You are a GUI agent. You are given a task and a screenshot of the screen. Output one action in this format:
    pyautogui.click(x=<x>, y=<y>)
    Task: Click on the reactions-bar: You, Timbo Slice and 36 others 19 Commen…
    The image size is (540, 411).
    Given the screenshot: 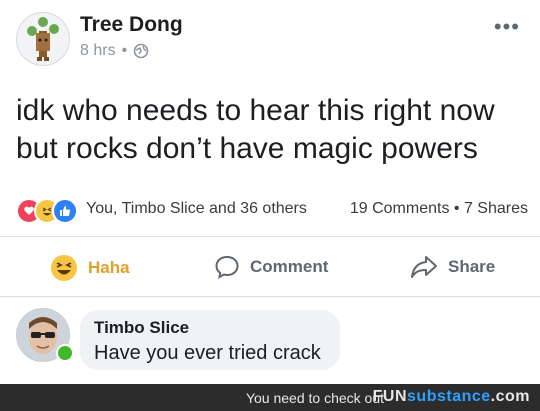 What is the action you would take?
    pyautogui.click(x=272, y=210)
    